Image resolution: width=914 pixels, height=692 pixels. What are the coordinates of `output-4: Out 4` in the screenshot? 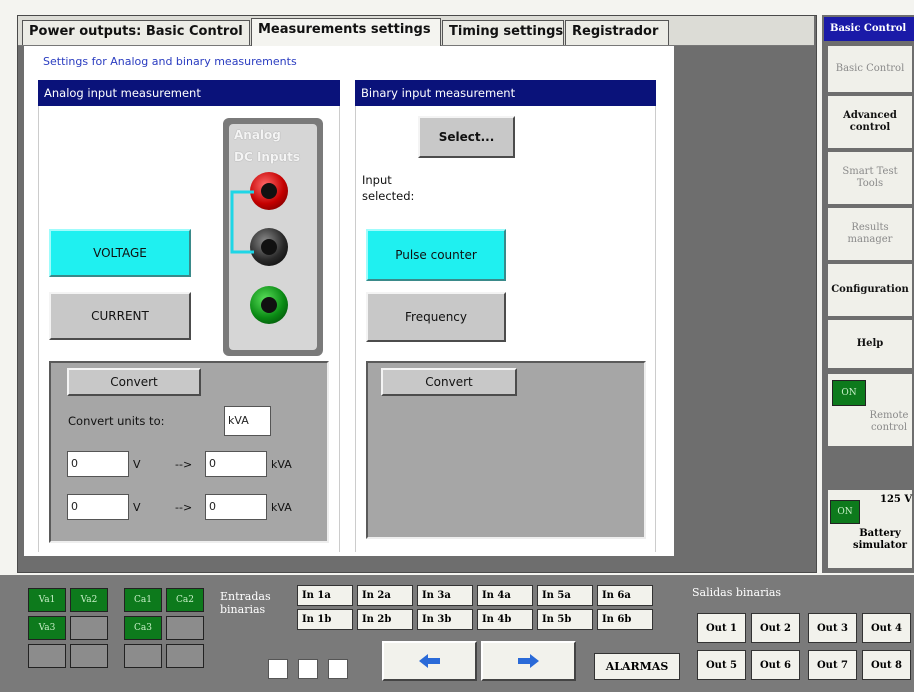 It's located at (886, 628).